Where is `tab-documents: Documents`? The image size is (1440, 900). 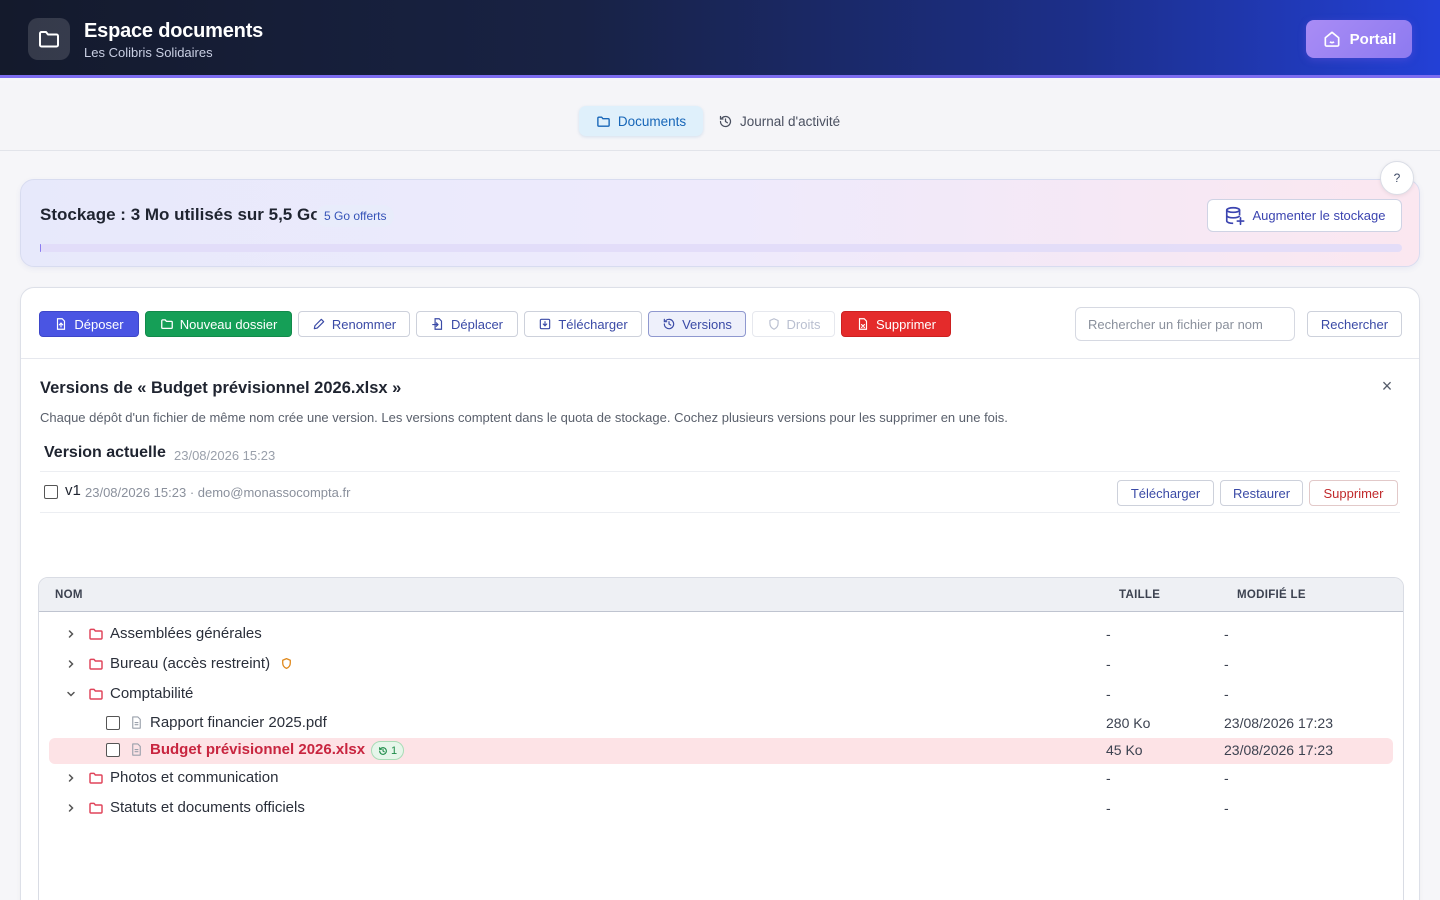
tab-documents: Documents is located at coordinates (641, 121).